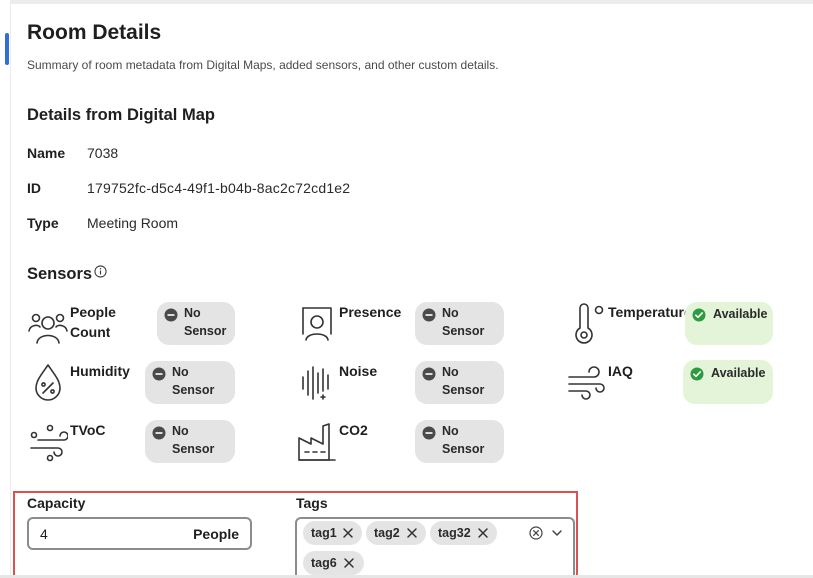  What do you see at coordinates (44, 534) in the screenshot?
I see `capacity-value: 4` at bounding box center [44, 534].